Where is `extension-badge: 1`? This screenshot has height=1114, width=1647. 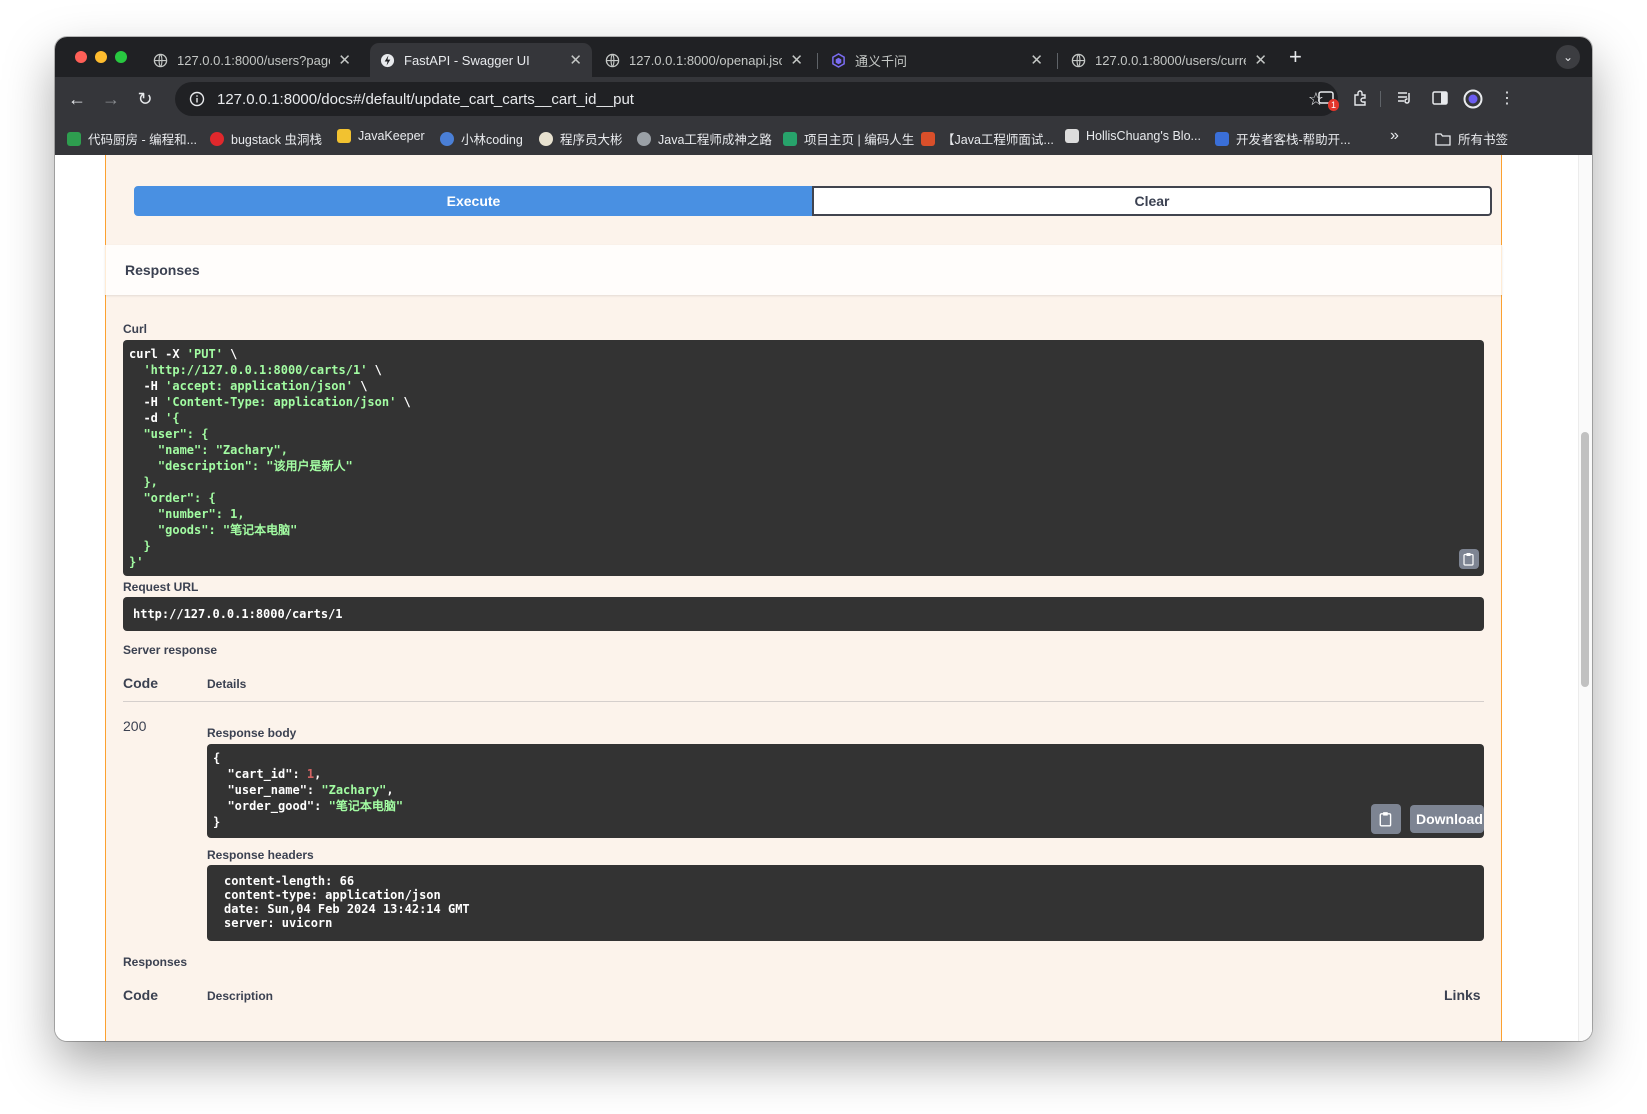
extension-badge: 1 is located at coordinates (1334, 105).